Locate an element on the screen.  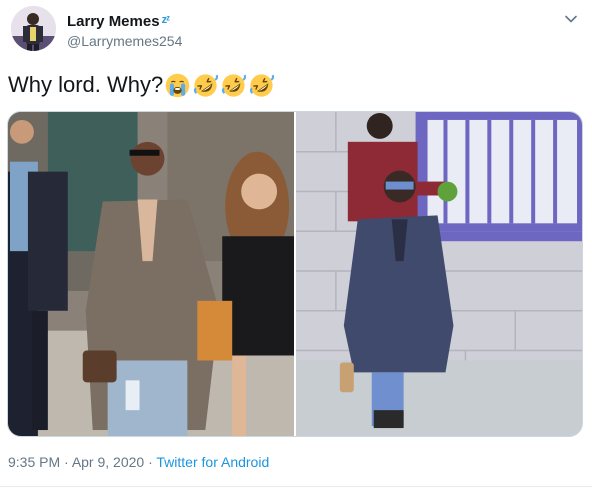
tweet-text: Why lord. Why? is located at coordinates (141, 85).